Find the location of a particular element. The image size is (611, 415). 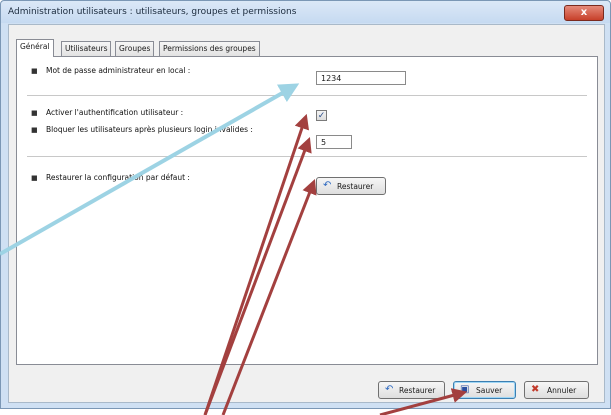

save-button: ▣ Sauver is located at coordinates (484, 390).